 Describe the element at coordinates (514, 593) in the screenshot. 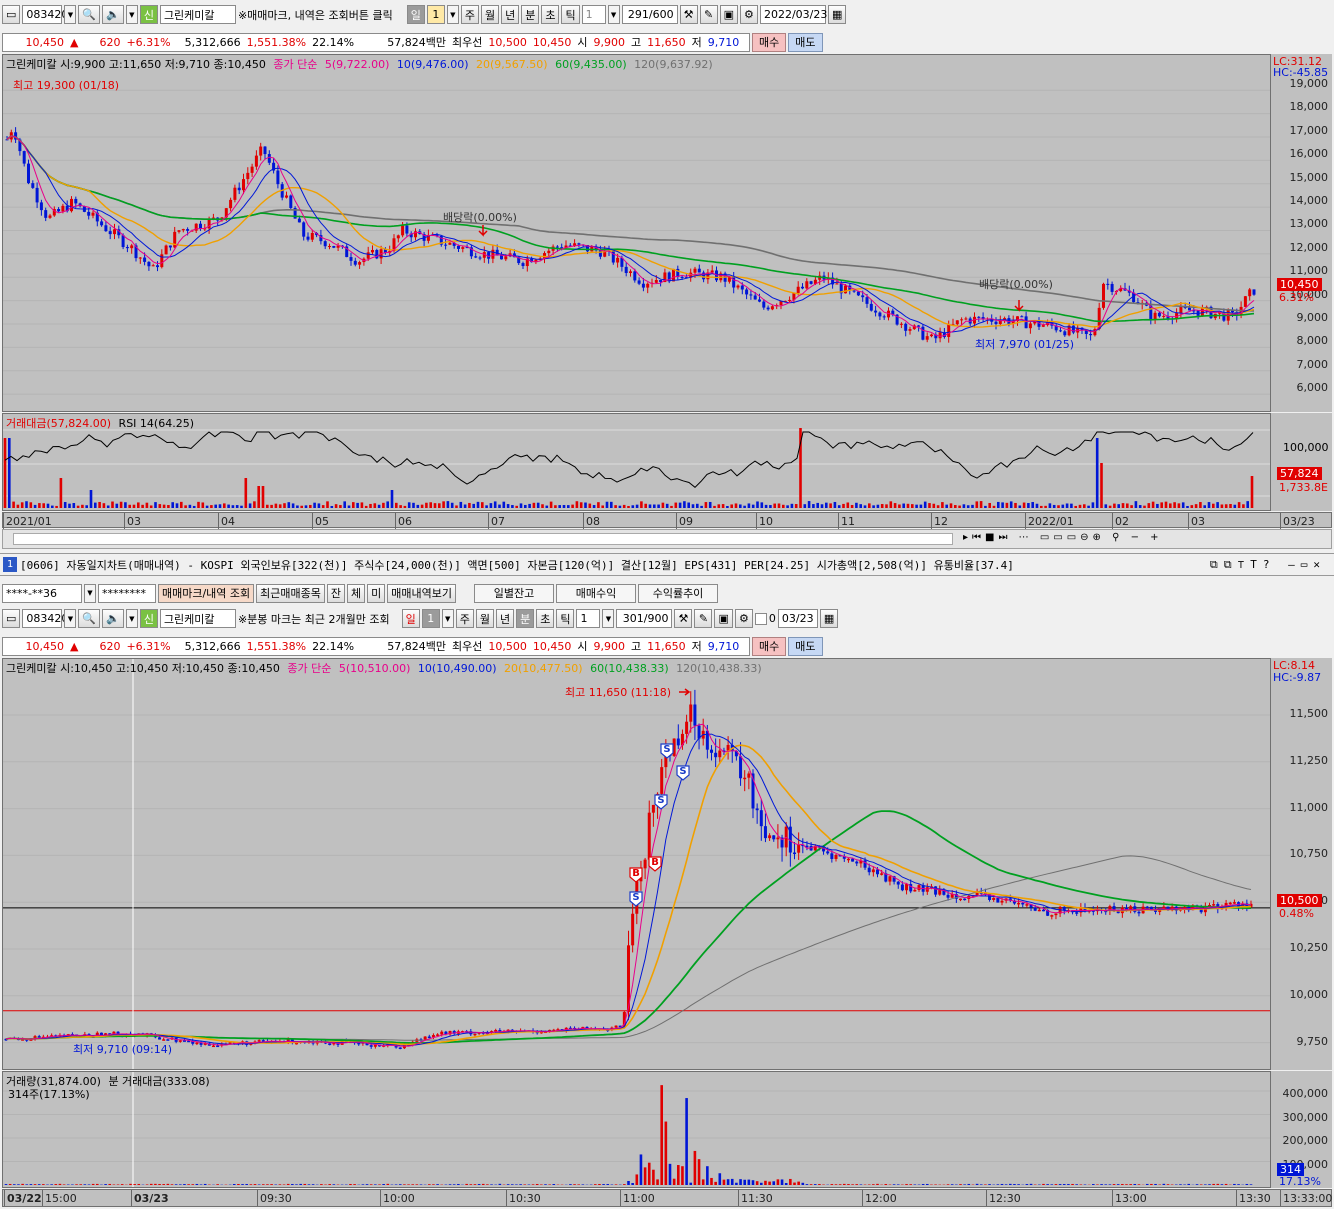

I see `daily-balance-button: 일별잔고` at that location.